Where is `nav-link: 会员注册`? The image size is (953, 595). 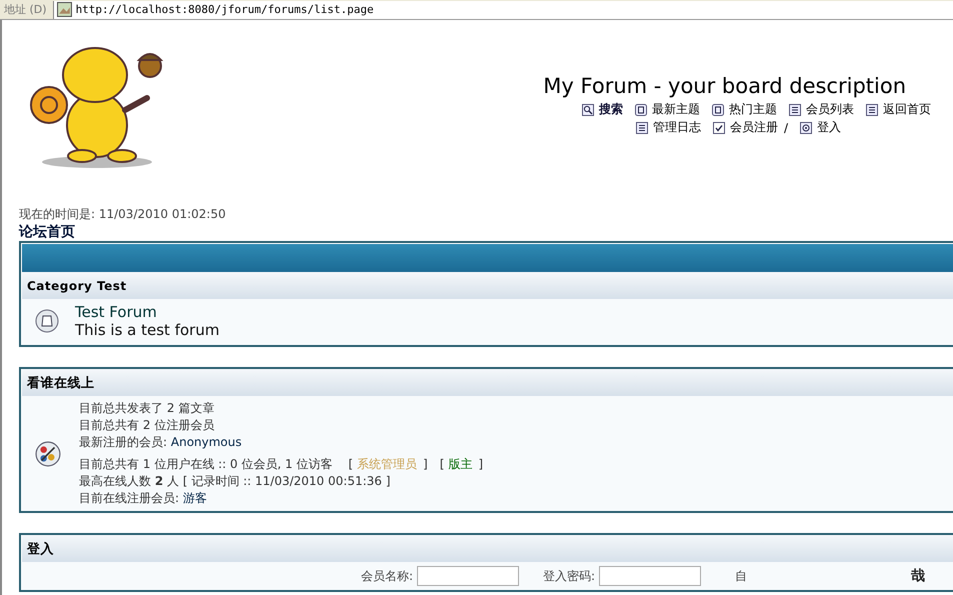 nav-link: 会员注册 is located at coordinates (754, 127).